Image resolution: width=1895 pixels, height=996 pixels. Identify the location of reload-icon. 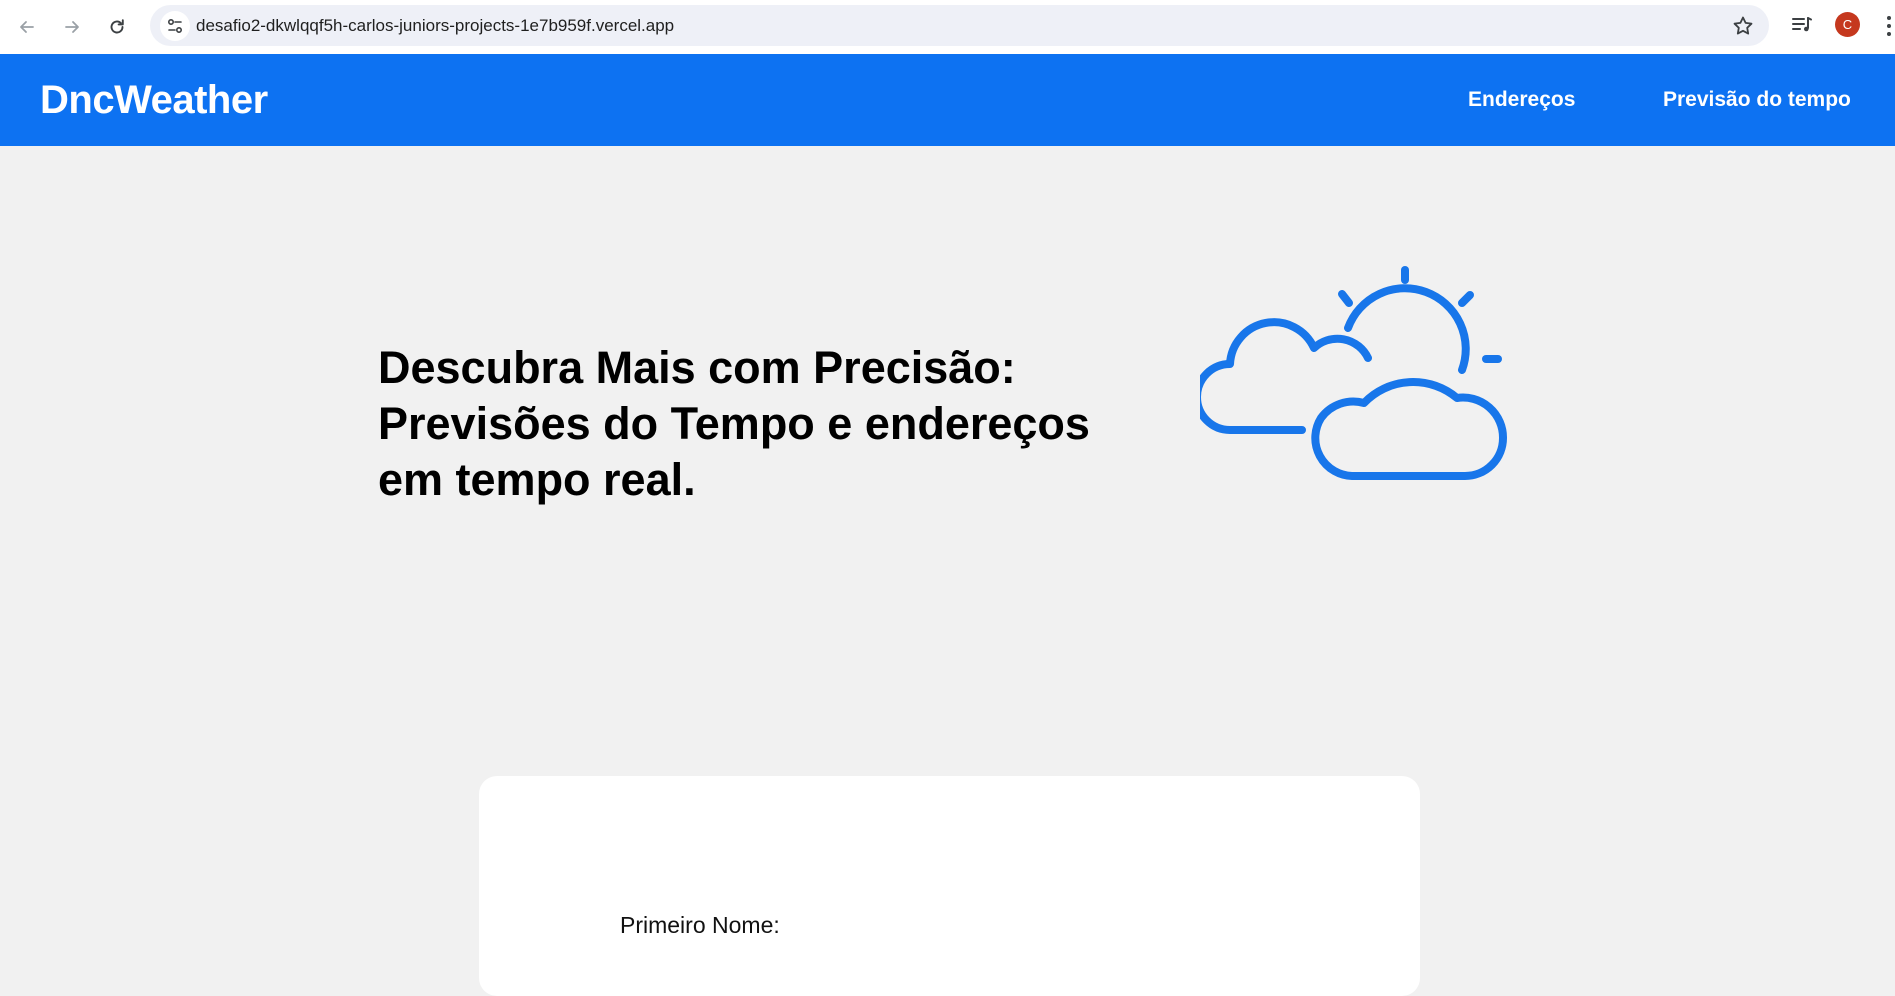
(117, 26).